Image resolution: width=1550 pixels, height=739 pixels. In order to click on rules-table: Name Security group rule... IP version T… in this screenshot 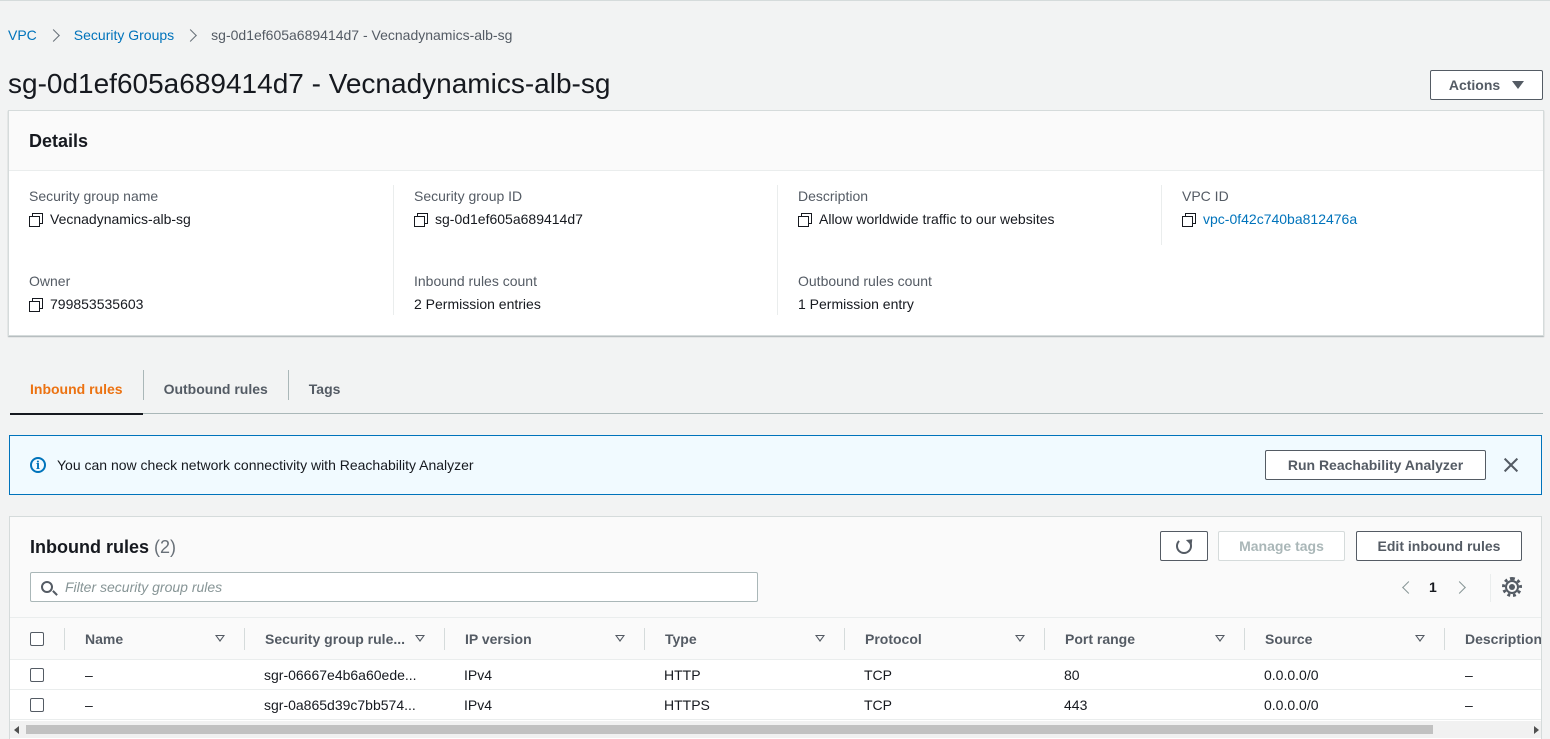, I will do `click(776, 668)`.